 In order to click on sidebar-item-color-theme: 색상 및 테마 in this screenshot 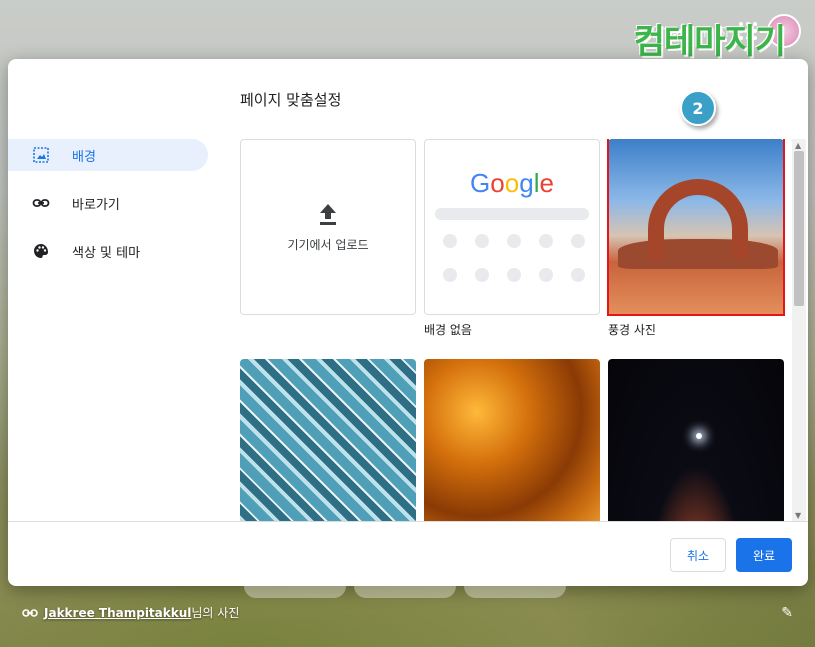, I will do `click(108, 251)`.